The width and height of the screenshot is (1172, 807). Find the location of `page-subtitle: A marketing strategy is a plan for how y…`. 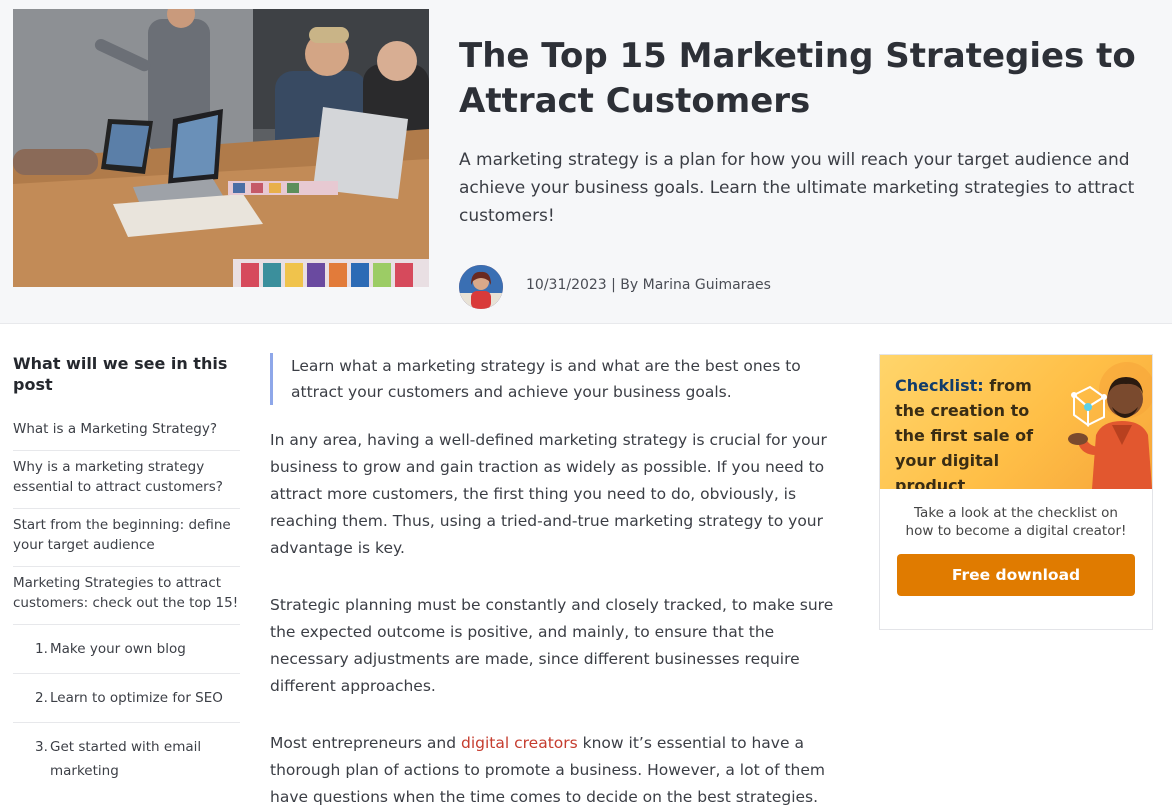

page-subtitle: A marketing strategy is a plan for how y… is located at coordinates (797, 188).